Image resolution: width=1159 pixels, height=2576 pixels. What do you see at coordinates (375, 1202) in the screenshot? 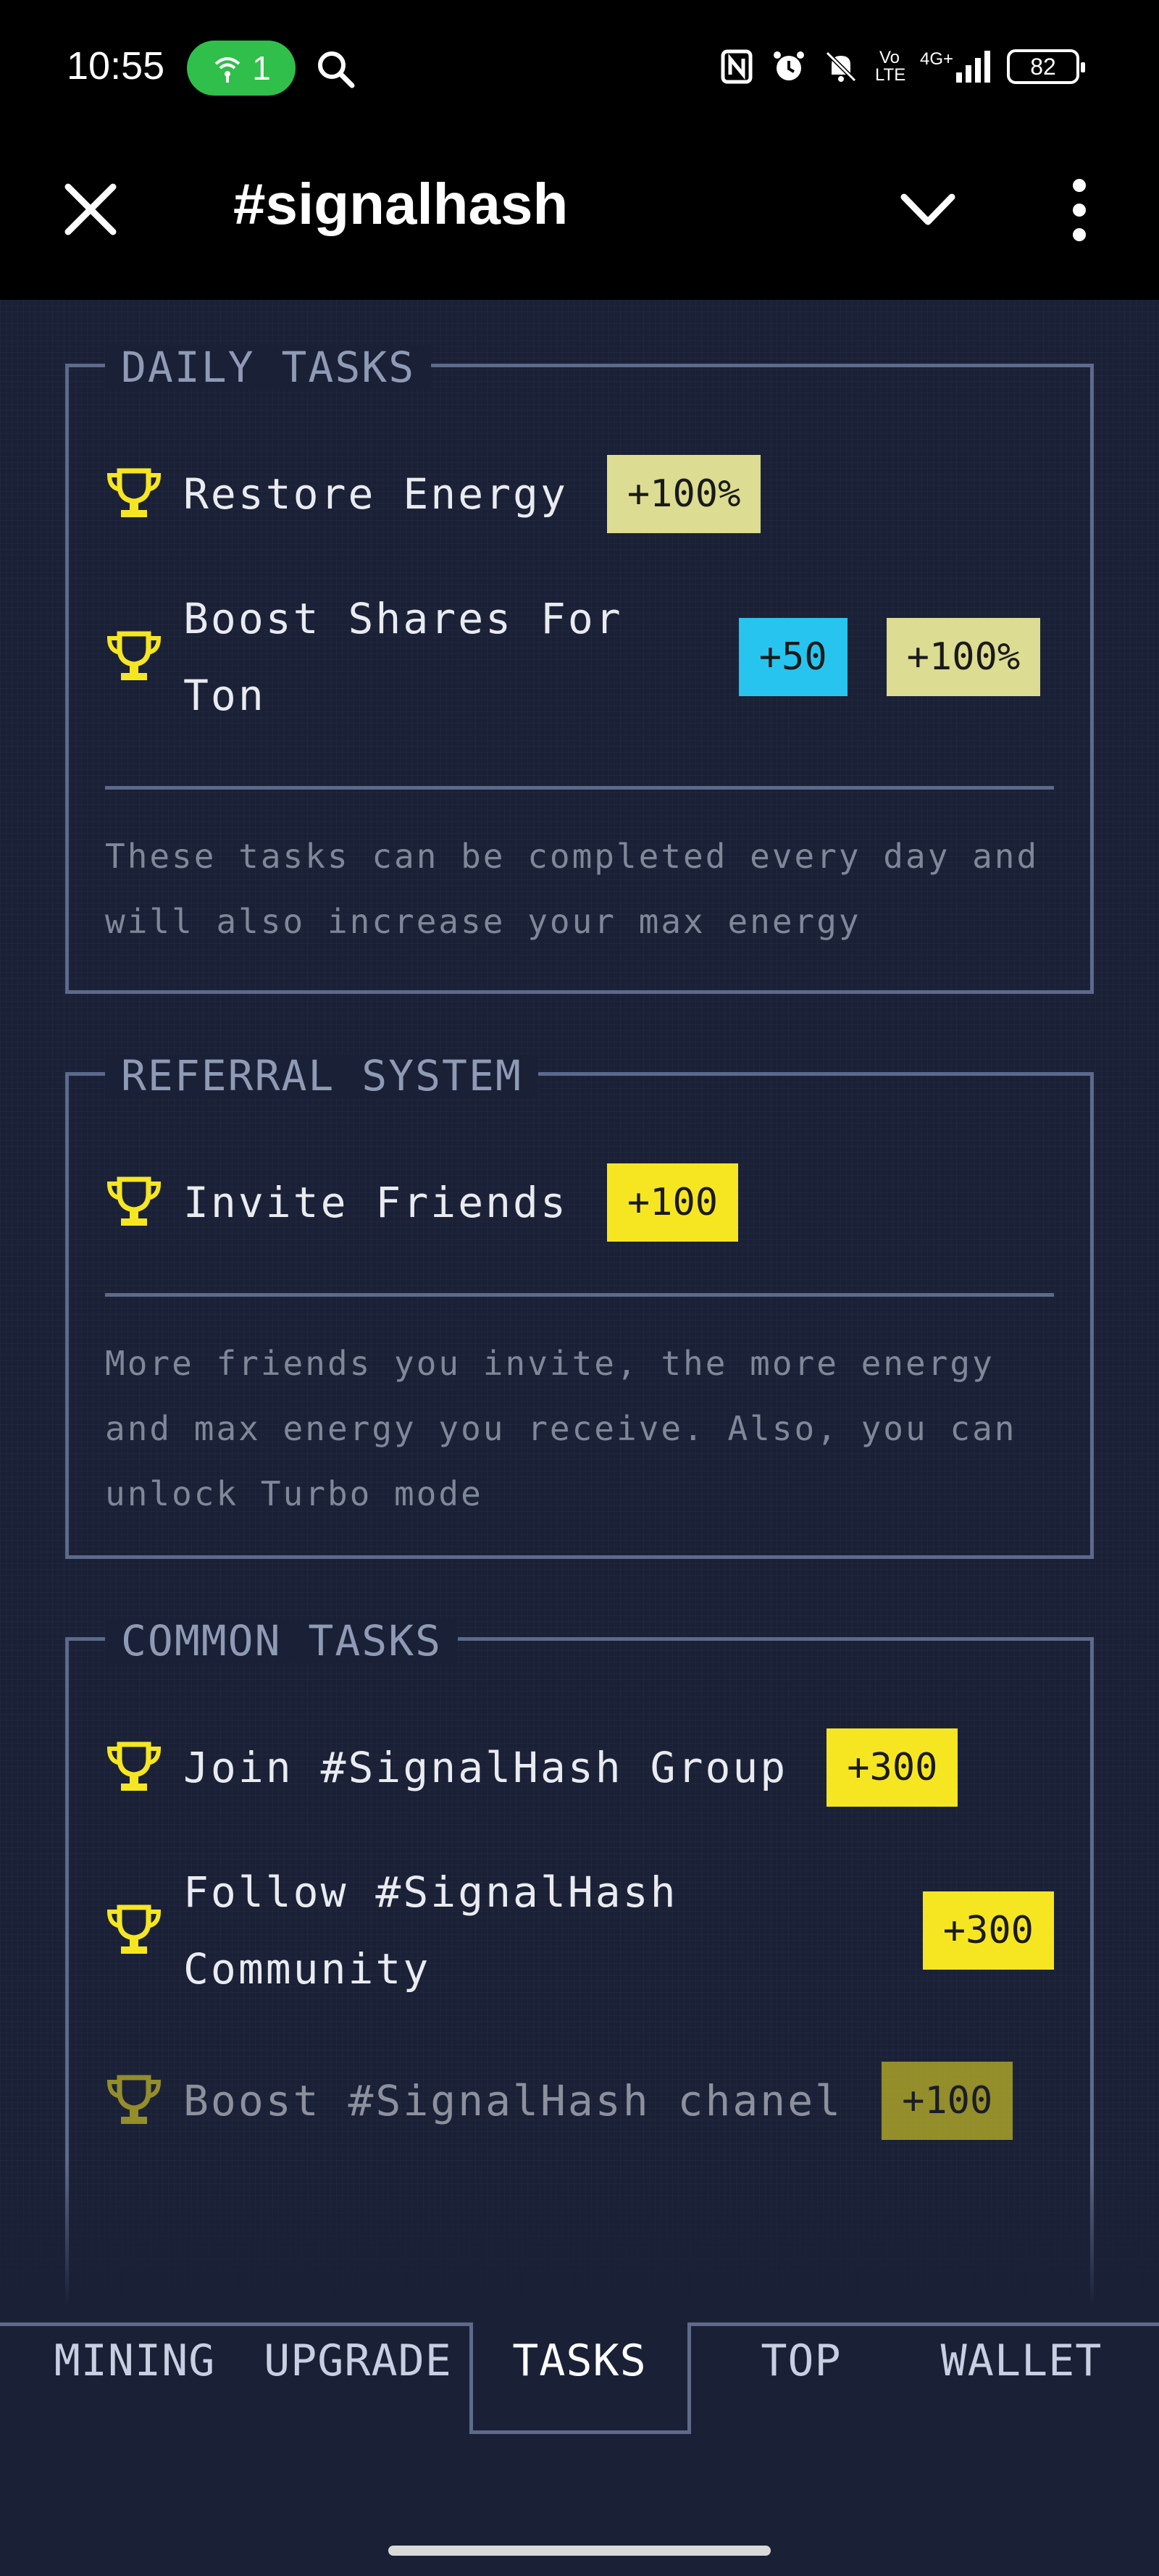
I see `task-label: Invite Friends` at bounding box center [375, 1202].